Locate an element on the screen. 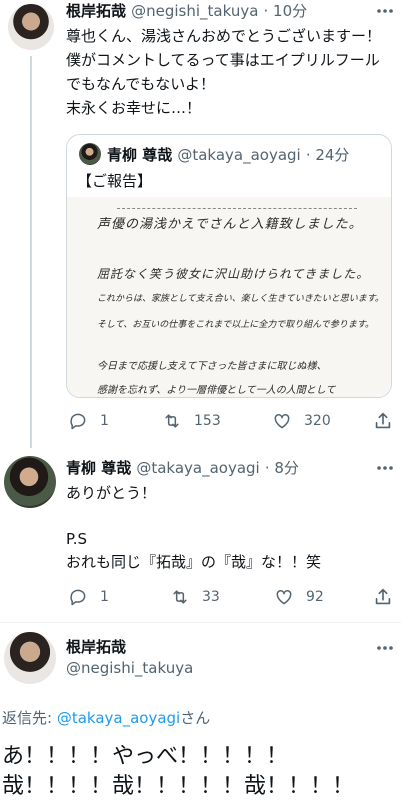 The height and width of the screenshot is (802, 401). thread-line is located at coordinates (31, 252).